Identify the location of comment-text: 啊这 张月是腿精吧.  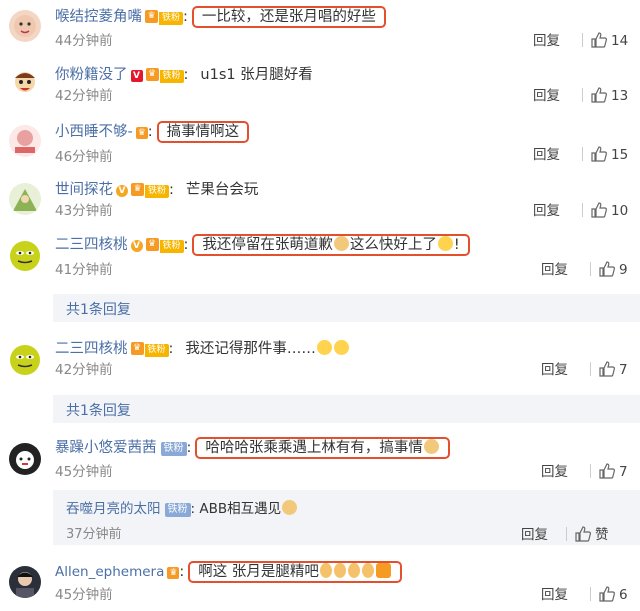
(295, 572).